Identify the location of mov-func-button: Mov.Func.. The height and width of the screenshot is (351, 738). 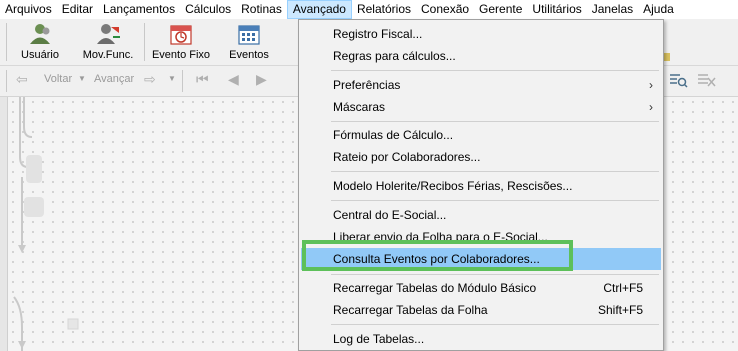
(108, 42).